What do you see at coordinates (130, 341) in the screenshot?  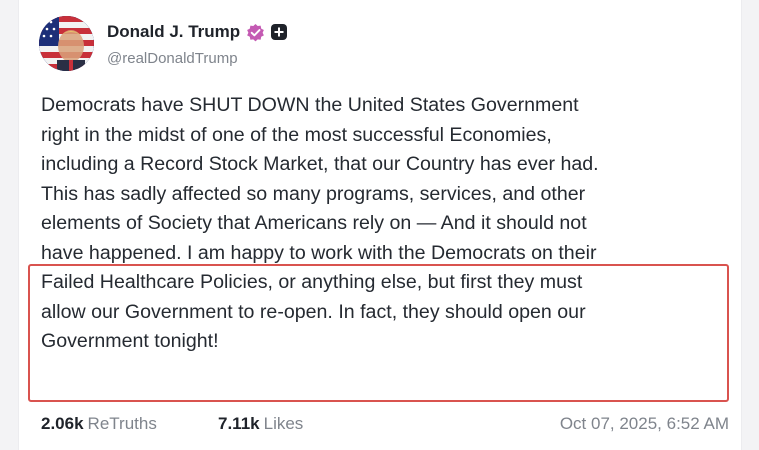 I see `post-text-line: Government tonight!` at bounding box center [130, 341].